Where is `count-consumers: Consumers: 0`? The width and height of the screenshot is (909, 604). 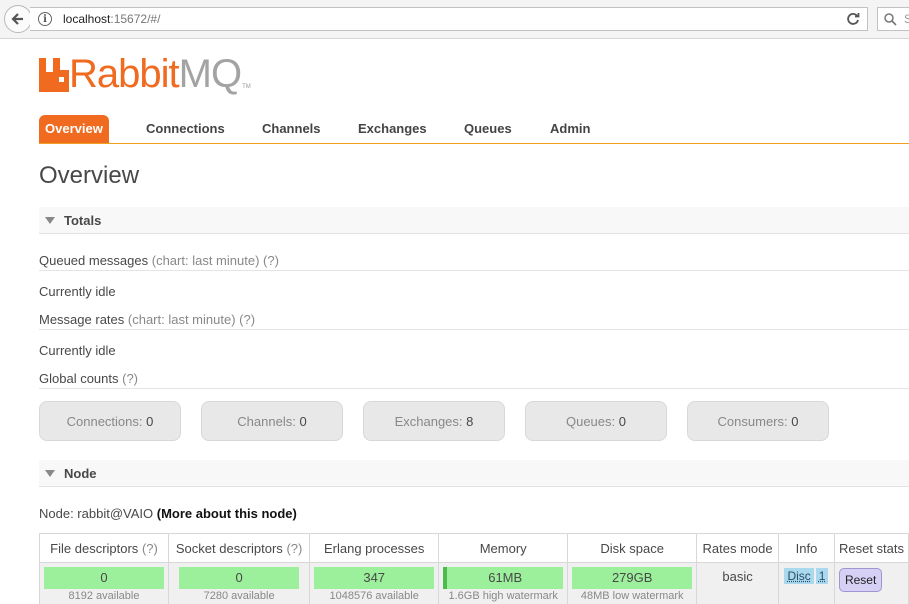
count-consumers: Consumers: 0 is located at coordinates (758, 421).